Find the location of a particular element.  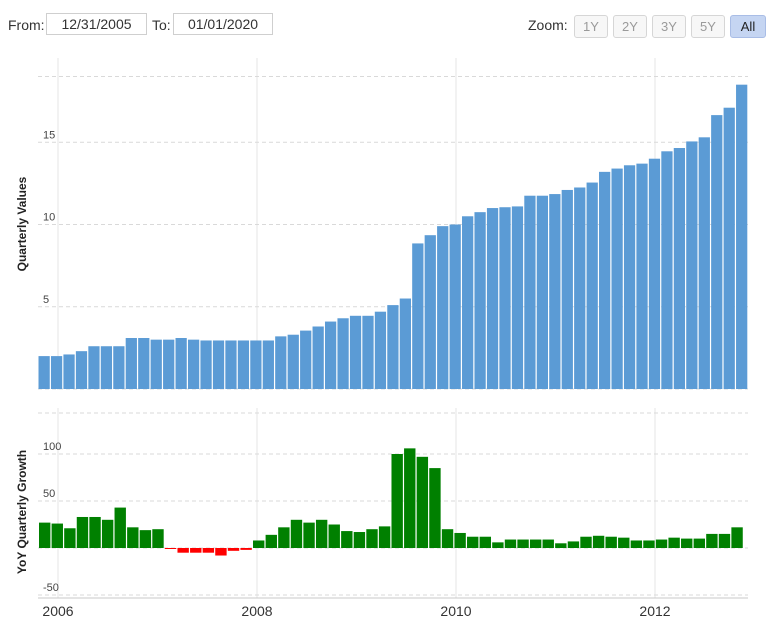

y-tick-label-bottom: 50 is located at coordinates (49, 494).